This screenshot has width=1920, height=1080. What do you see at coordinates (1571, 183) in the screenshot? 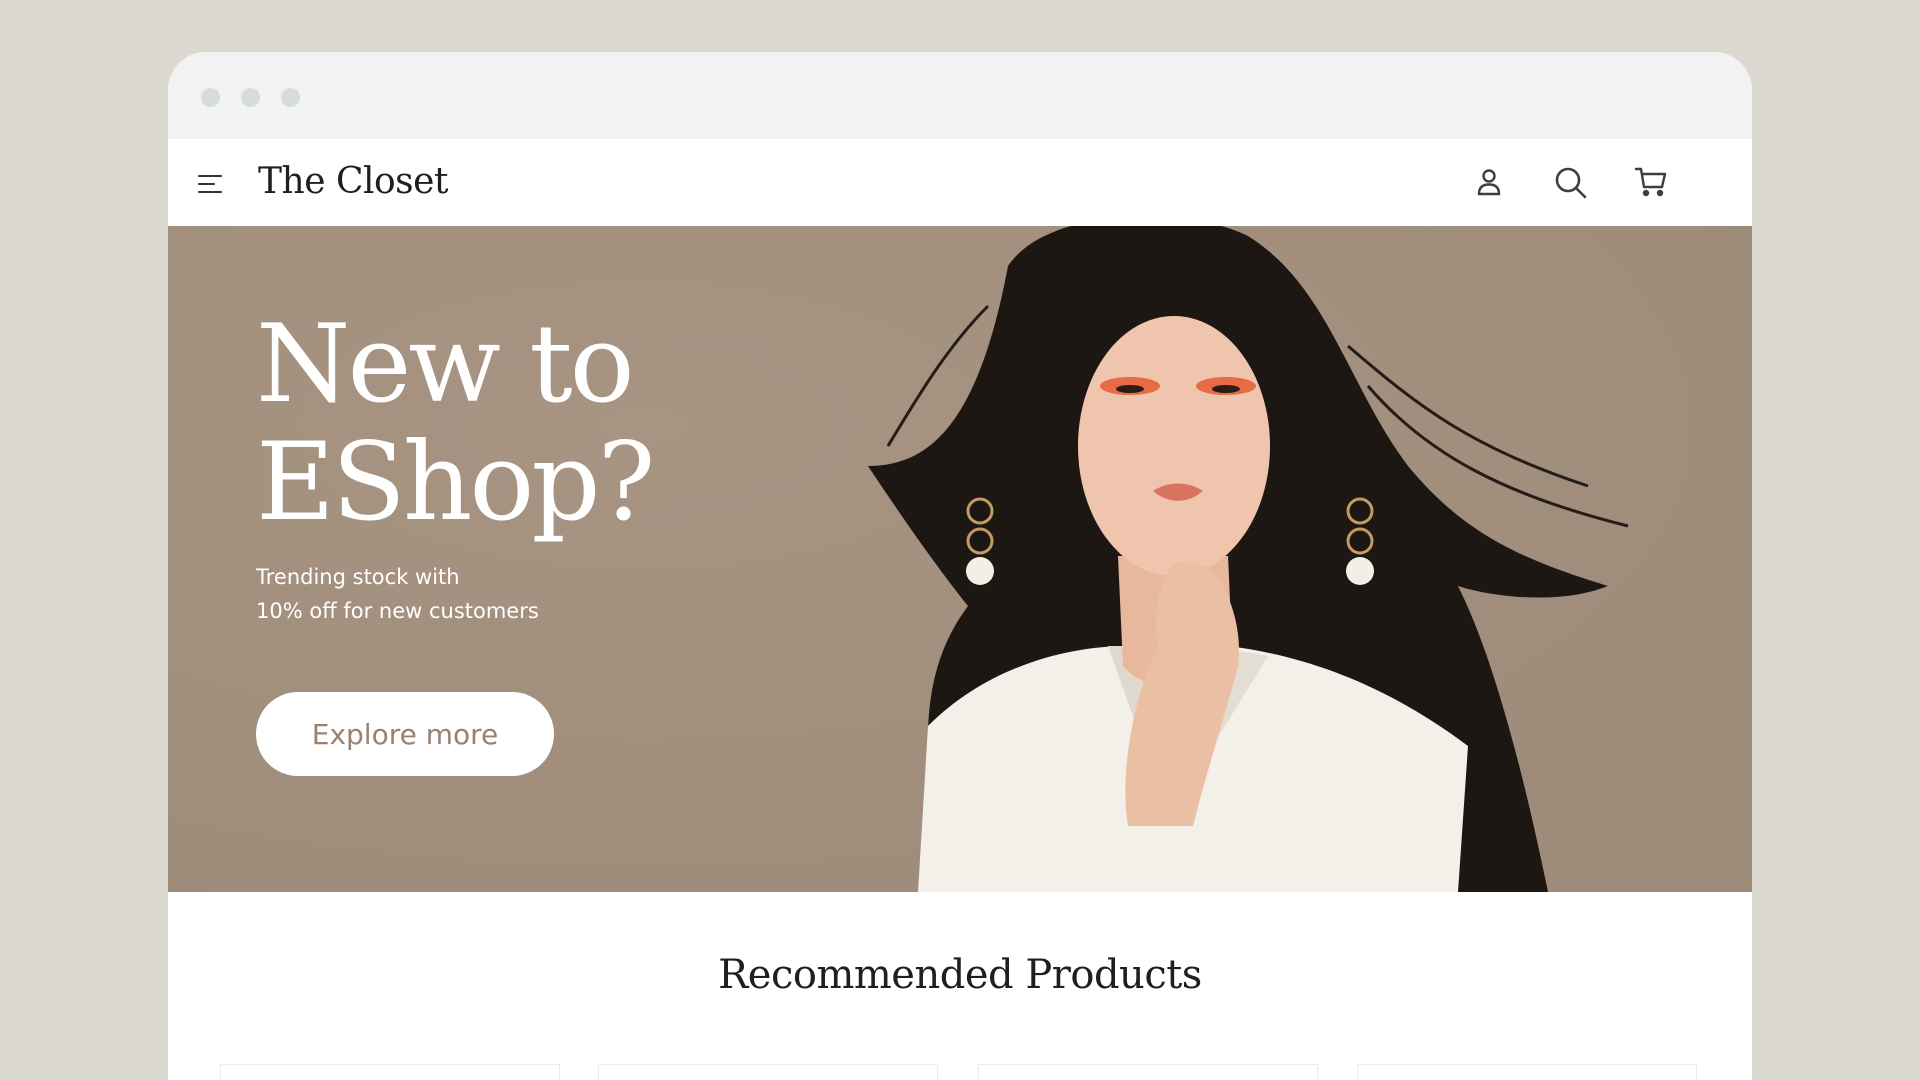
I see `search-icon` at bounding box center [1571, 183].